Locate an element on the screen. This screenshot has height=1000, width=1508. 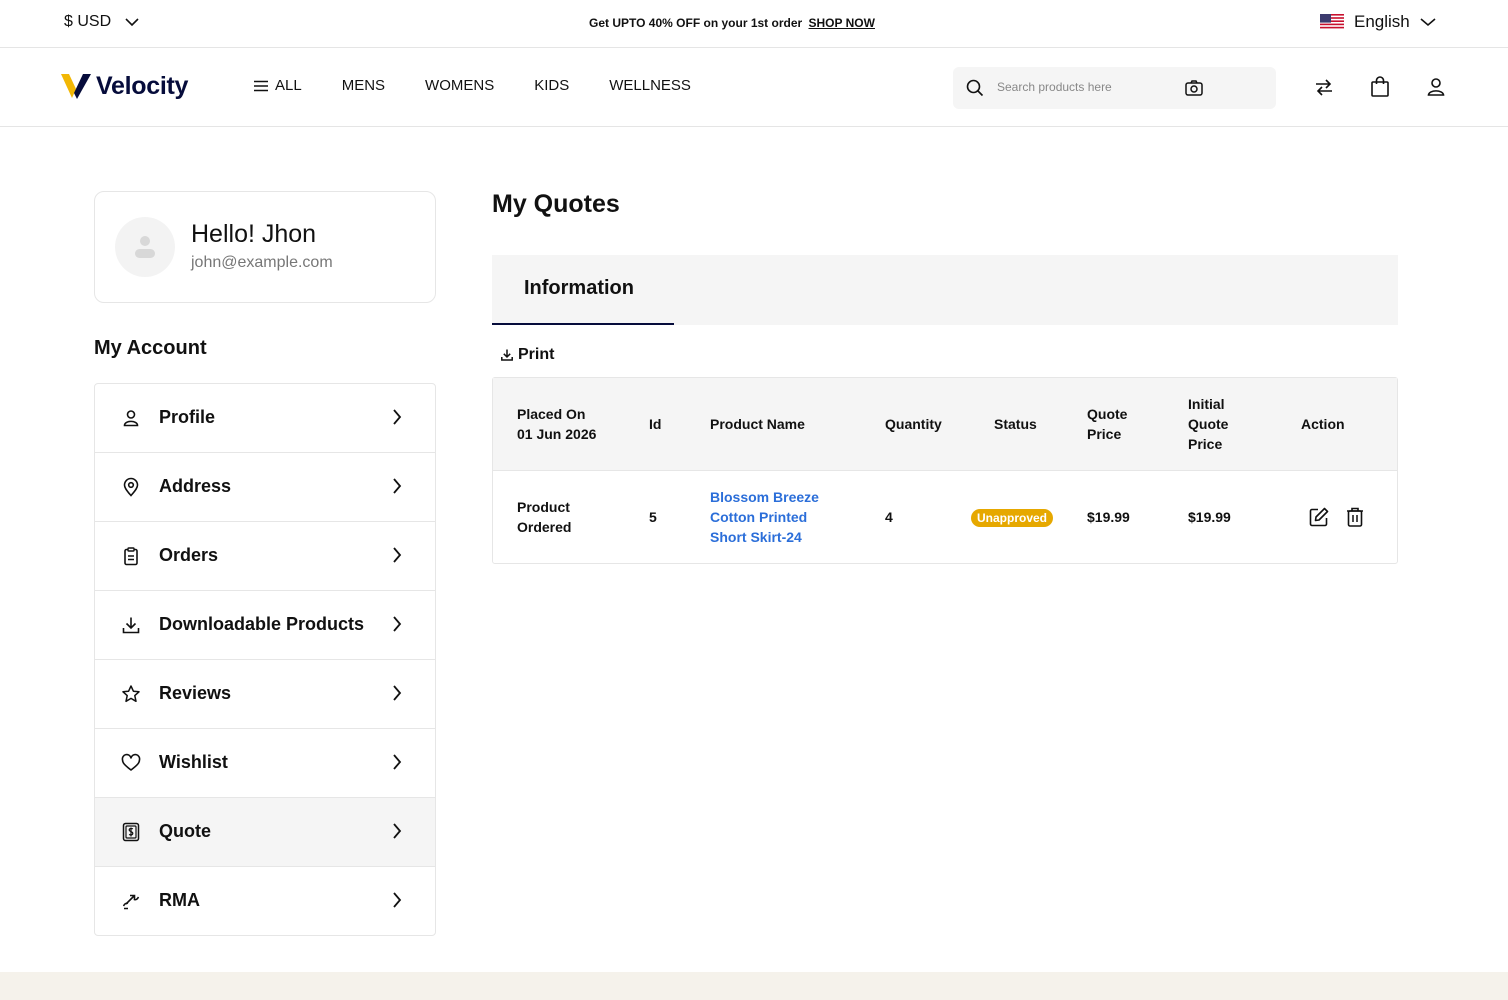
nav-wellness-label: WELLNESS is located at coordinates (650, 85).